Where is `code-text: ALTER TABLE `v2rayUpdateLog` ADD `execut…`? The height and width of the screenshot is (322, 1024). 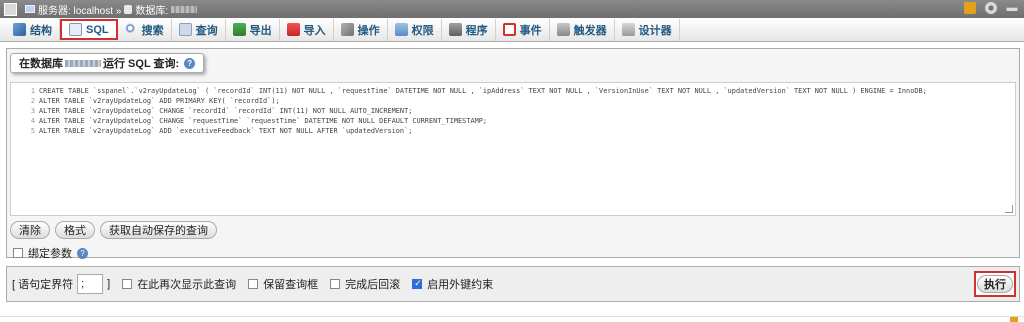 code-text: ALTER TABLE `v2rayUpdateLog` ADD `execut… is located at coordinates (226, 131).